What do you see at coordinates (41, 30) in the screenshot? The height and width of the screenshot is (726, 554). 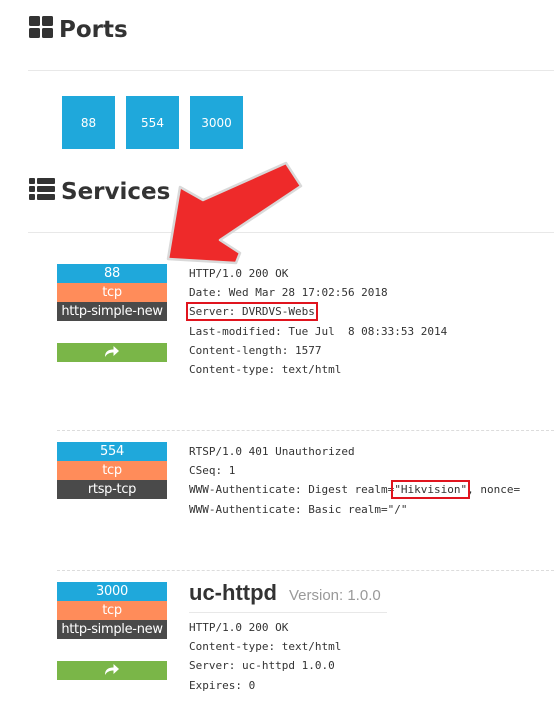 I see `th-large-icon` at bounding box center [41, 30].